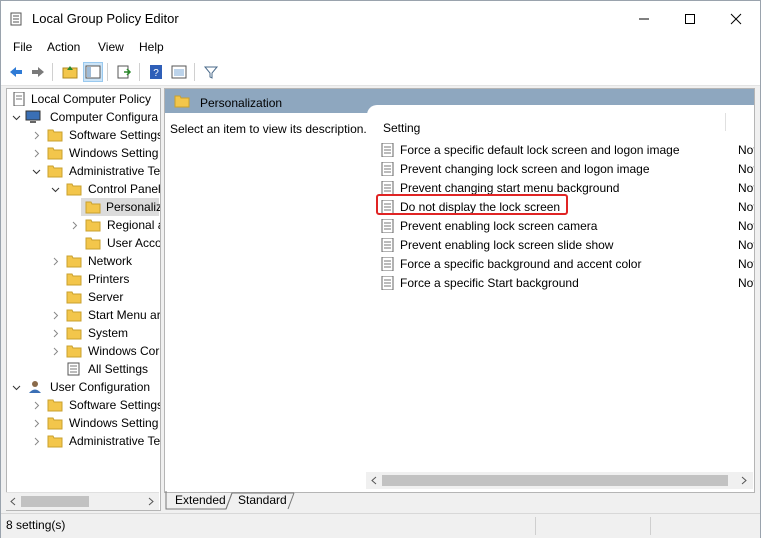 The height and width of the screenshot is (538, 761). What do you see at coordinates (567, 283) in the screenshot?
I see `list-item: Force a specific Start background Not` at bounding box center [567, 283].